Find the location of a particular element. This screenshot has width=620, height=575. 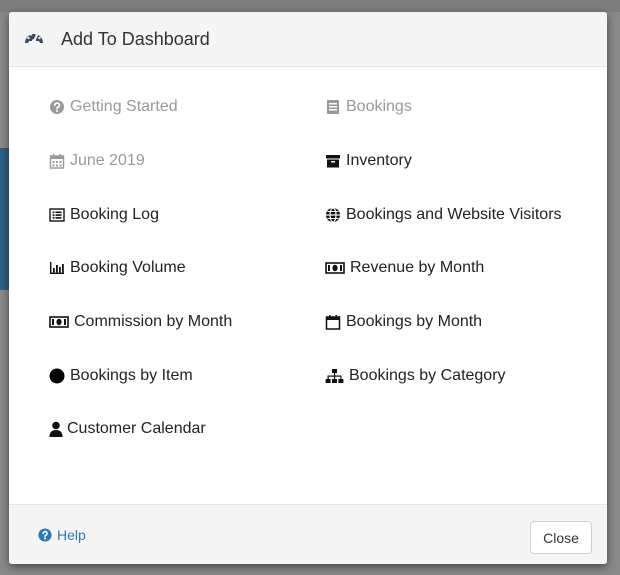

list-alt-icon is located at coordinates (57, 215).